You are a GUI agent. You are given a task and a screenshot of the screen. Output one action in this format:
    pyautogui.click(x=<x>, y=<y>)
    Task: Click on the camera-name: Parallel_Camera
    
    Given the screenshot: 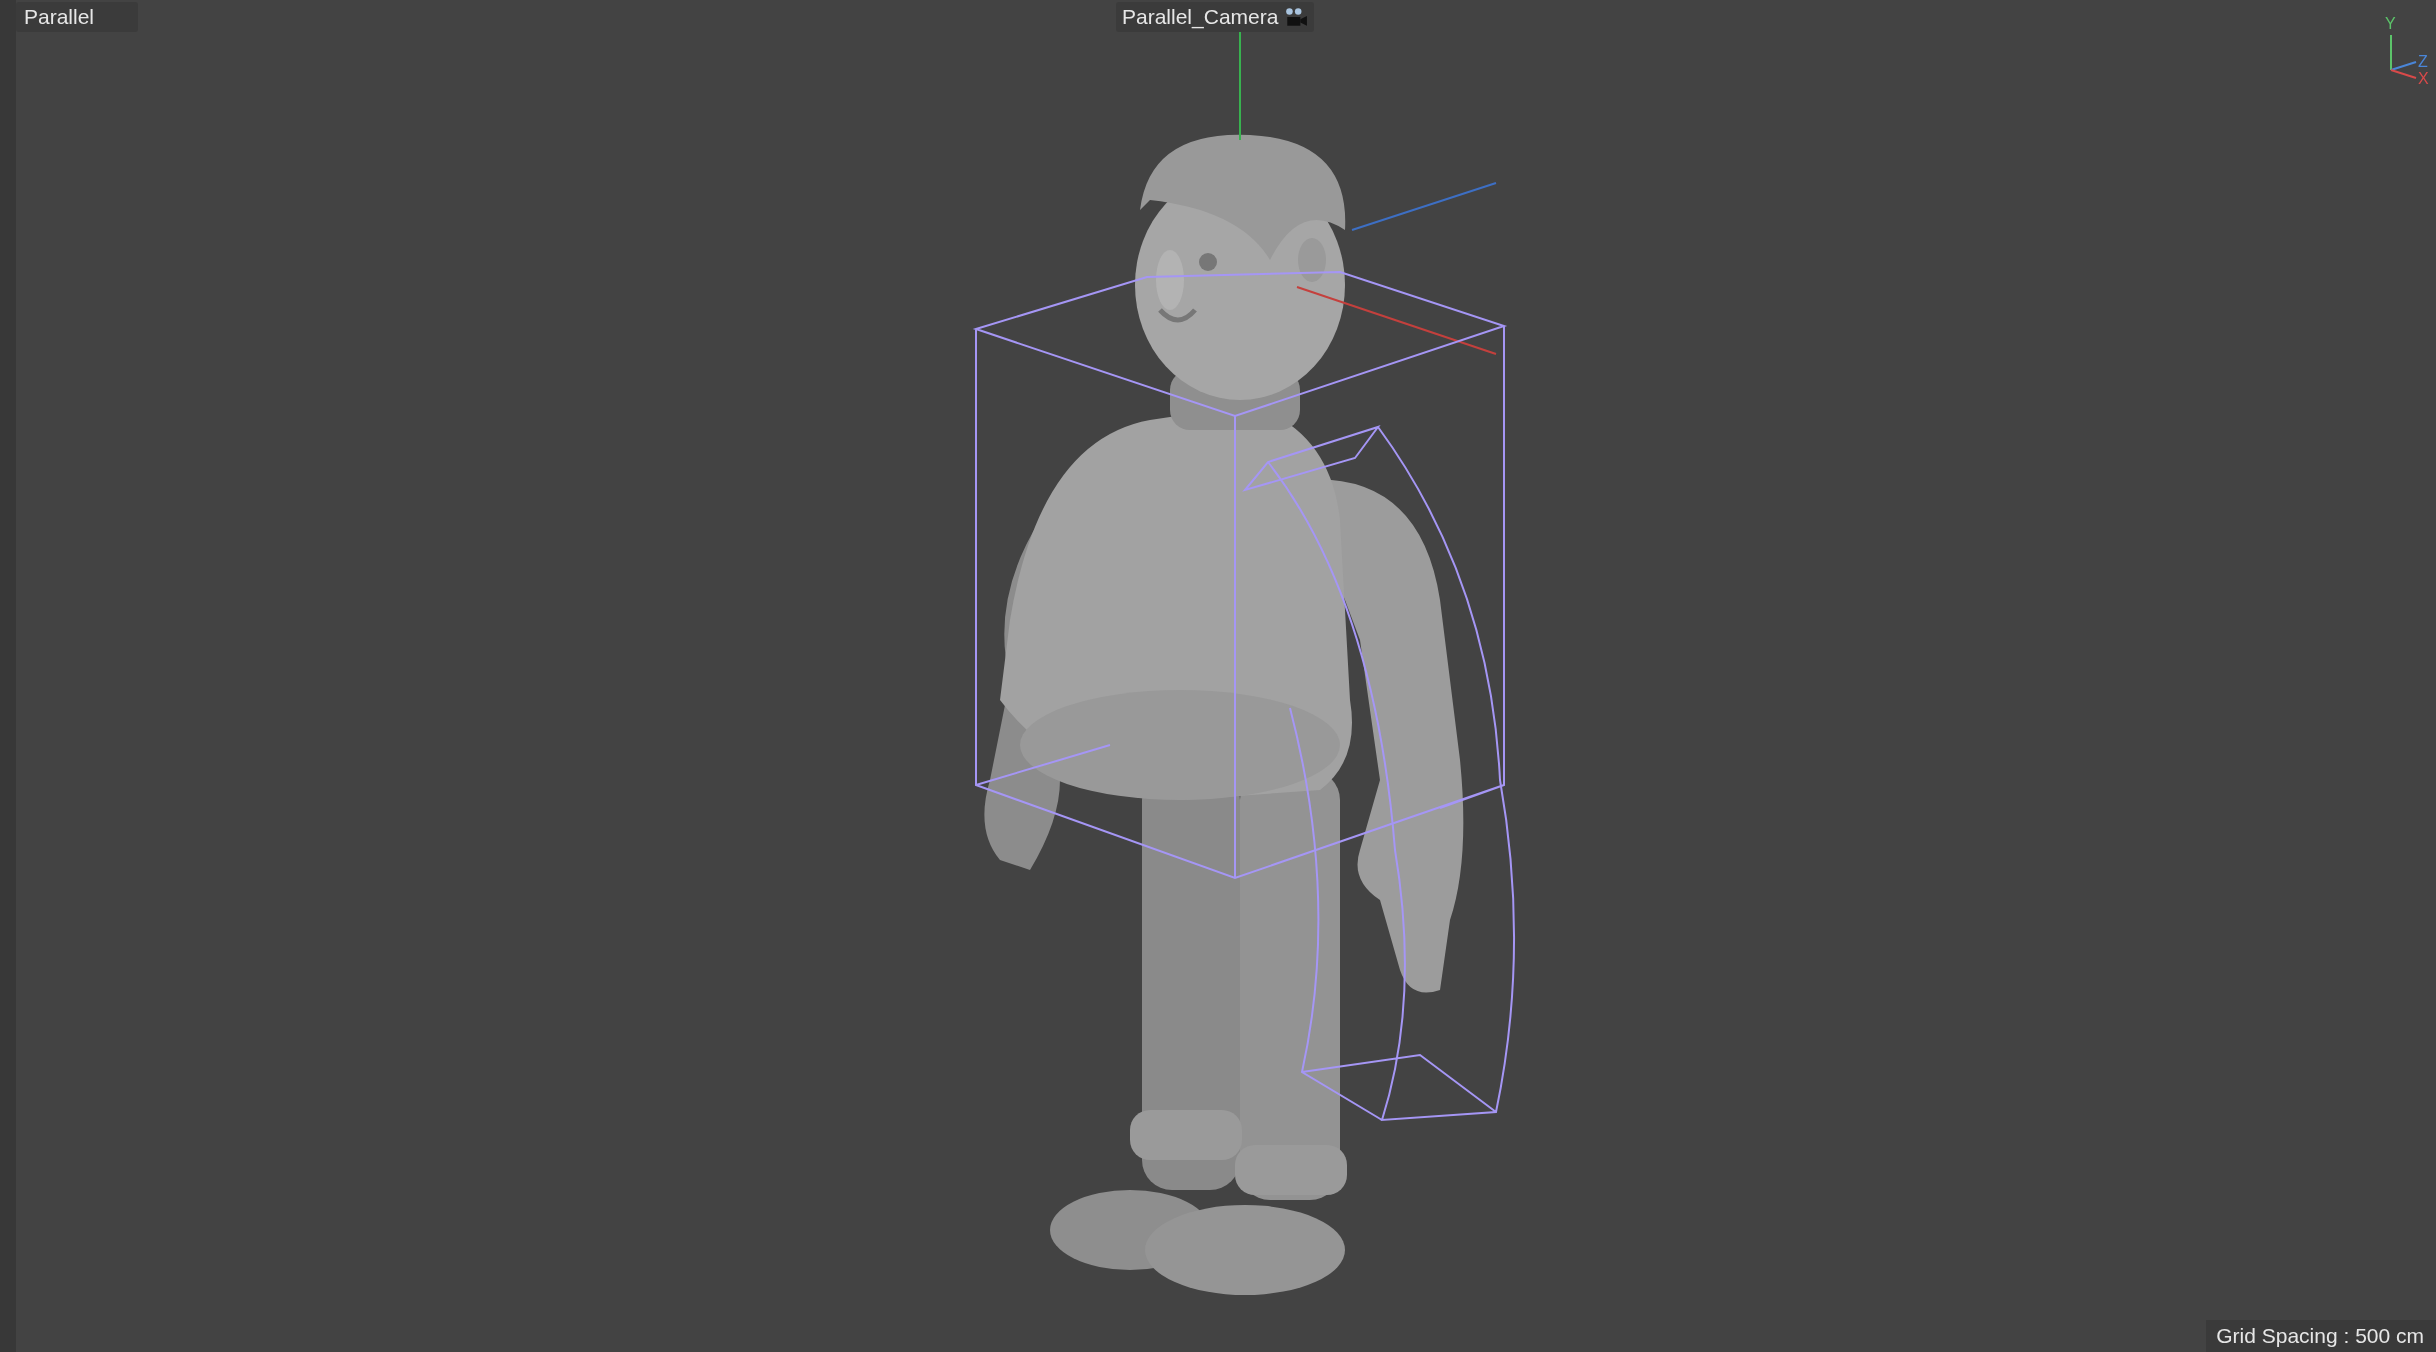 What is the action you would take?
    pyautogui.click(x=1200, y=17)
    